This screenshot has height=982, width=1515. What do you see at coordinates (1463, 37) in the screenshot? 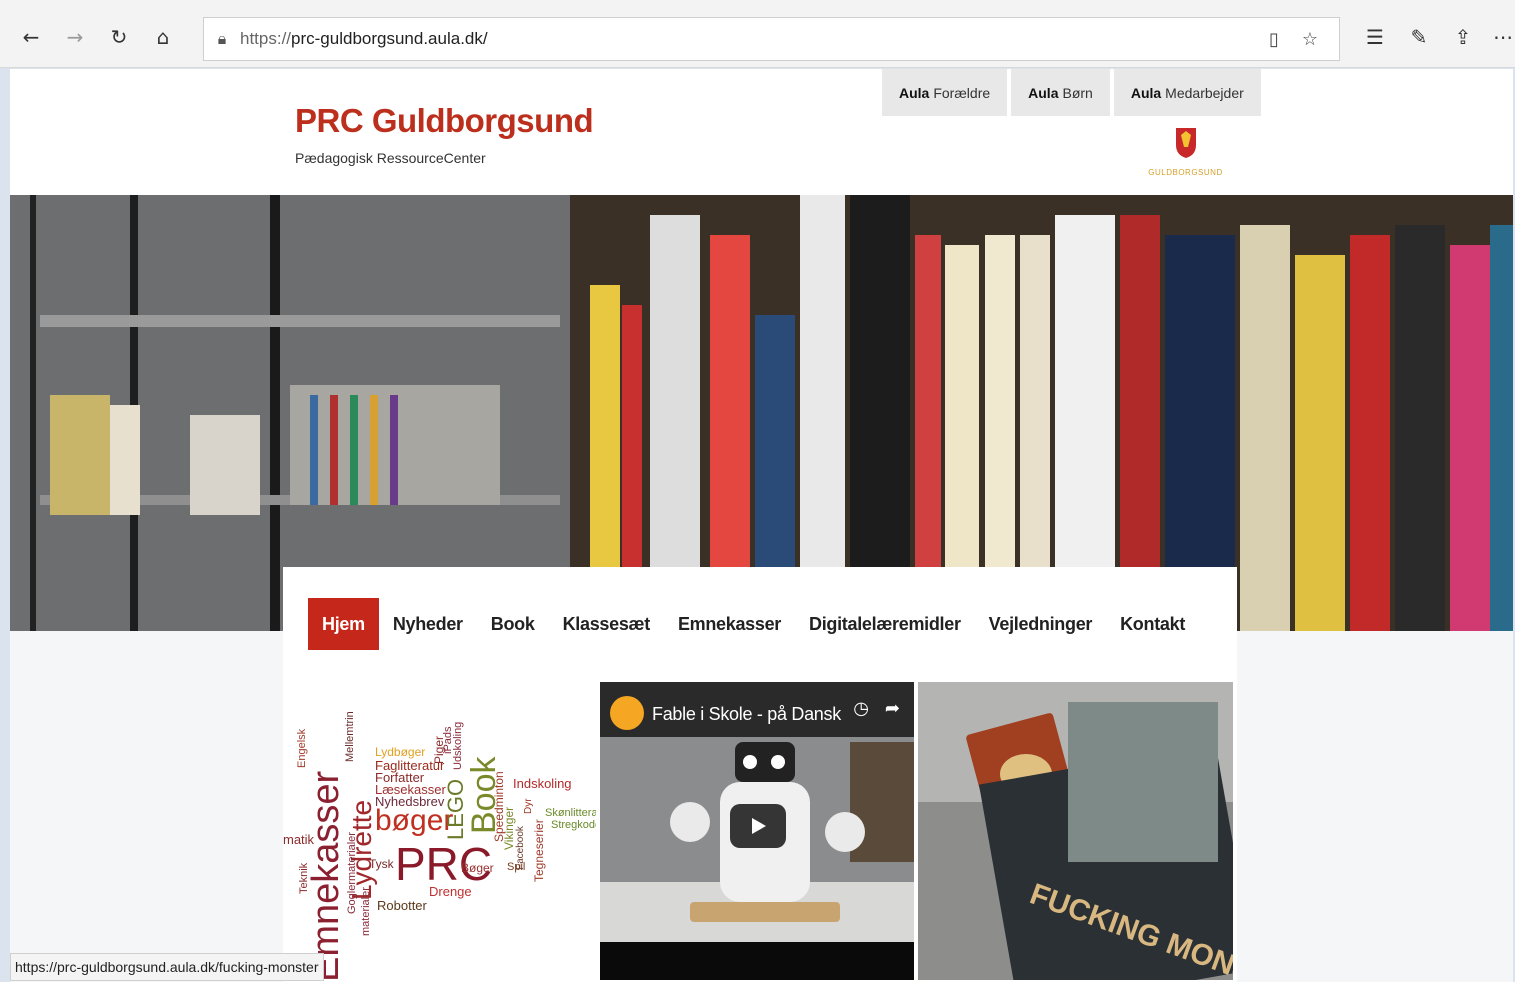
I see `share-icon: ⇪` at bounding box center [1463, 37].